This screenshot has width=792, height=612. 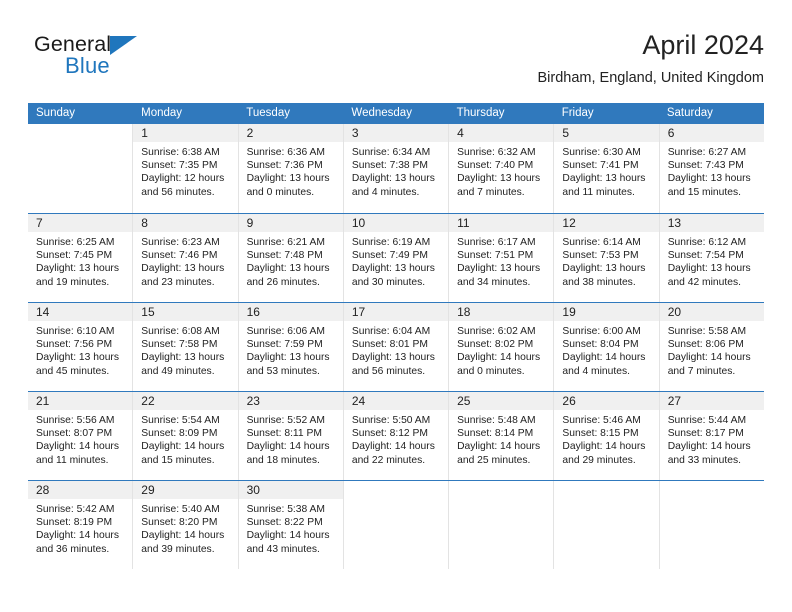 I want to click on day-detail-line: Sunset: 8:02 PM, so click(x=495, y=345).